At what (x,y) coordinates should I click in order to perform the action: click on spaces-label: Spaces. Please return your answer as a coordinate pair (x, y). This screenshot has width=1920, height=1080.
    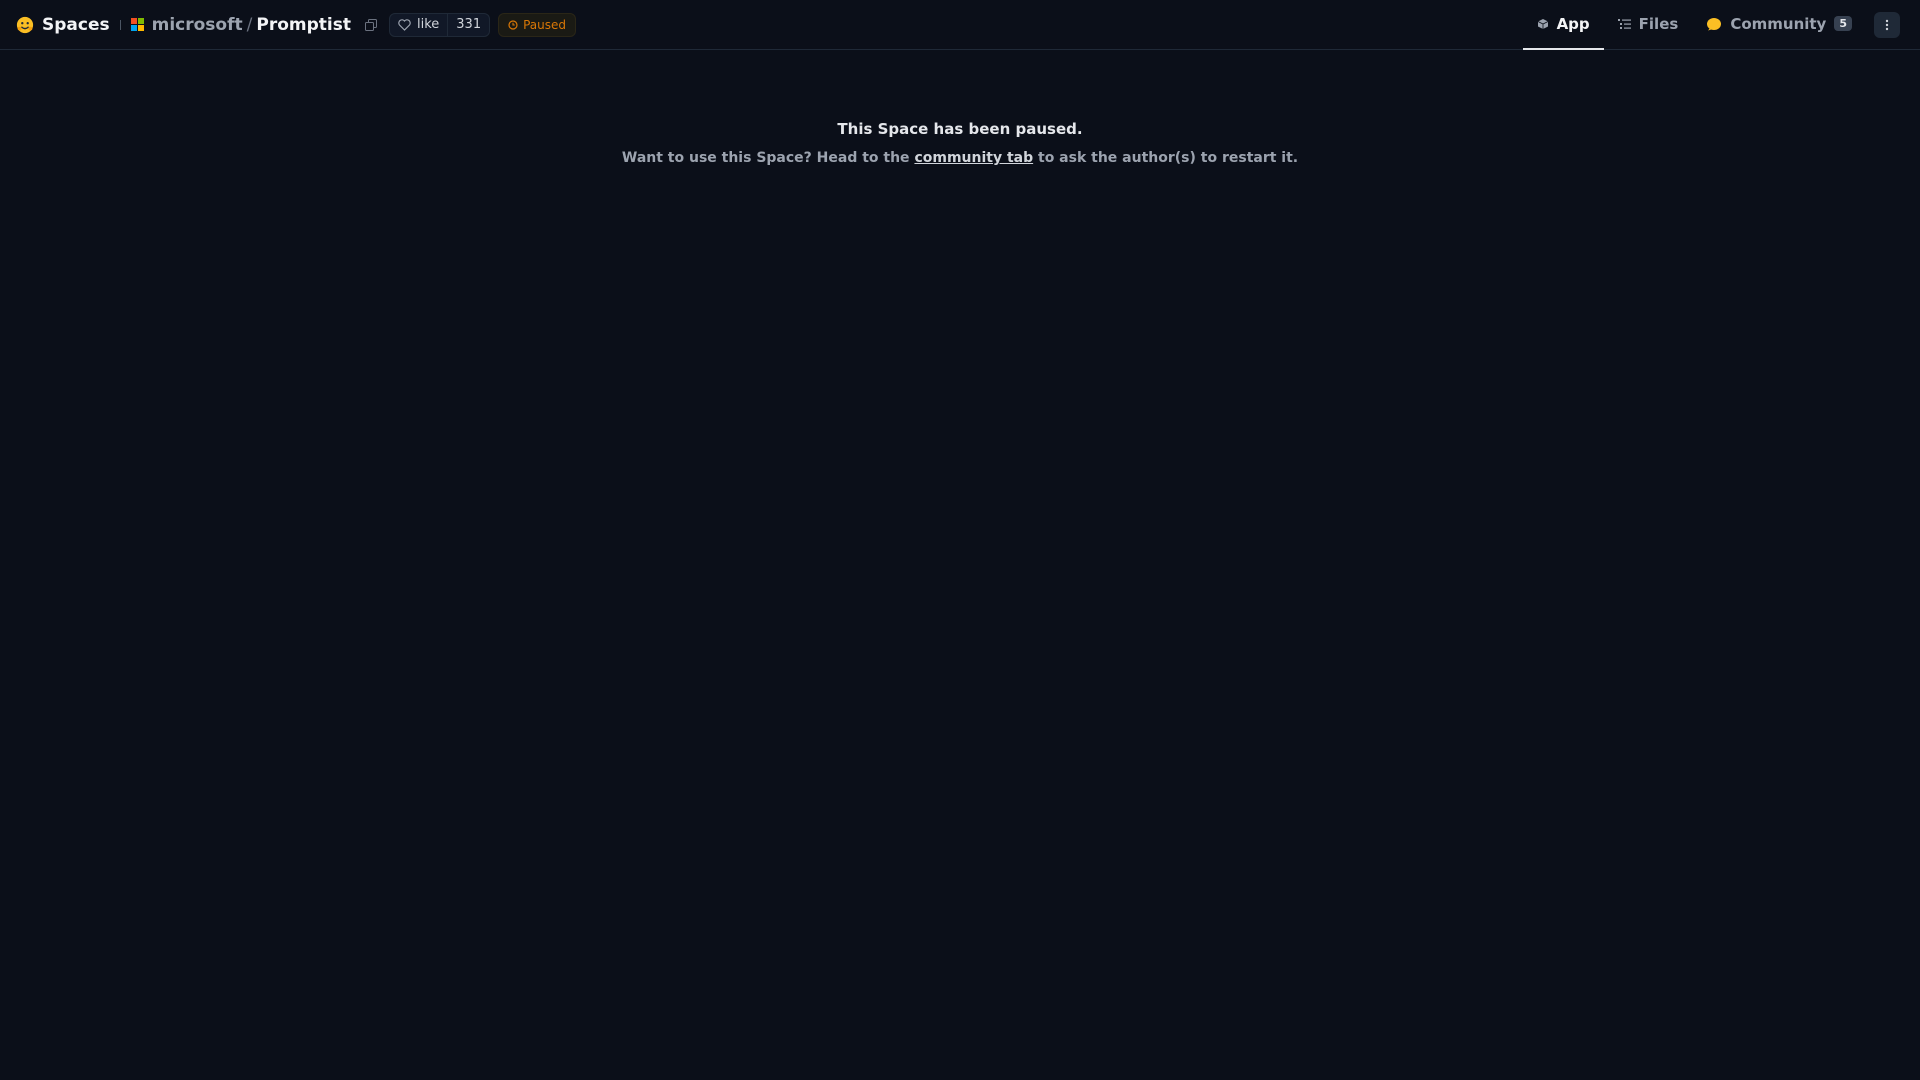
    Looking at the image, I should click on (76, 24).